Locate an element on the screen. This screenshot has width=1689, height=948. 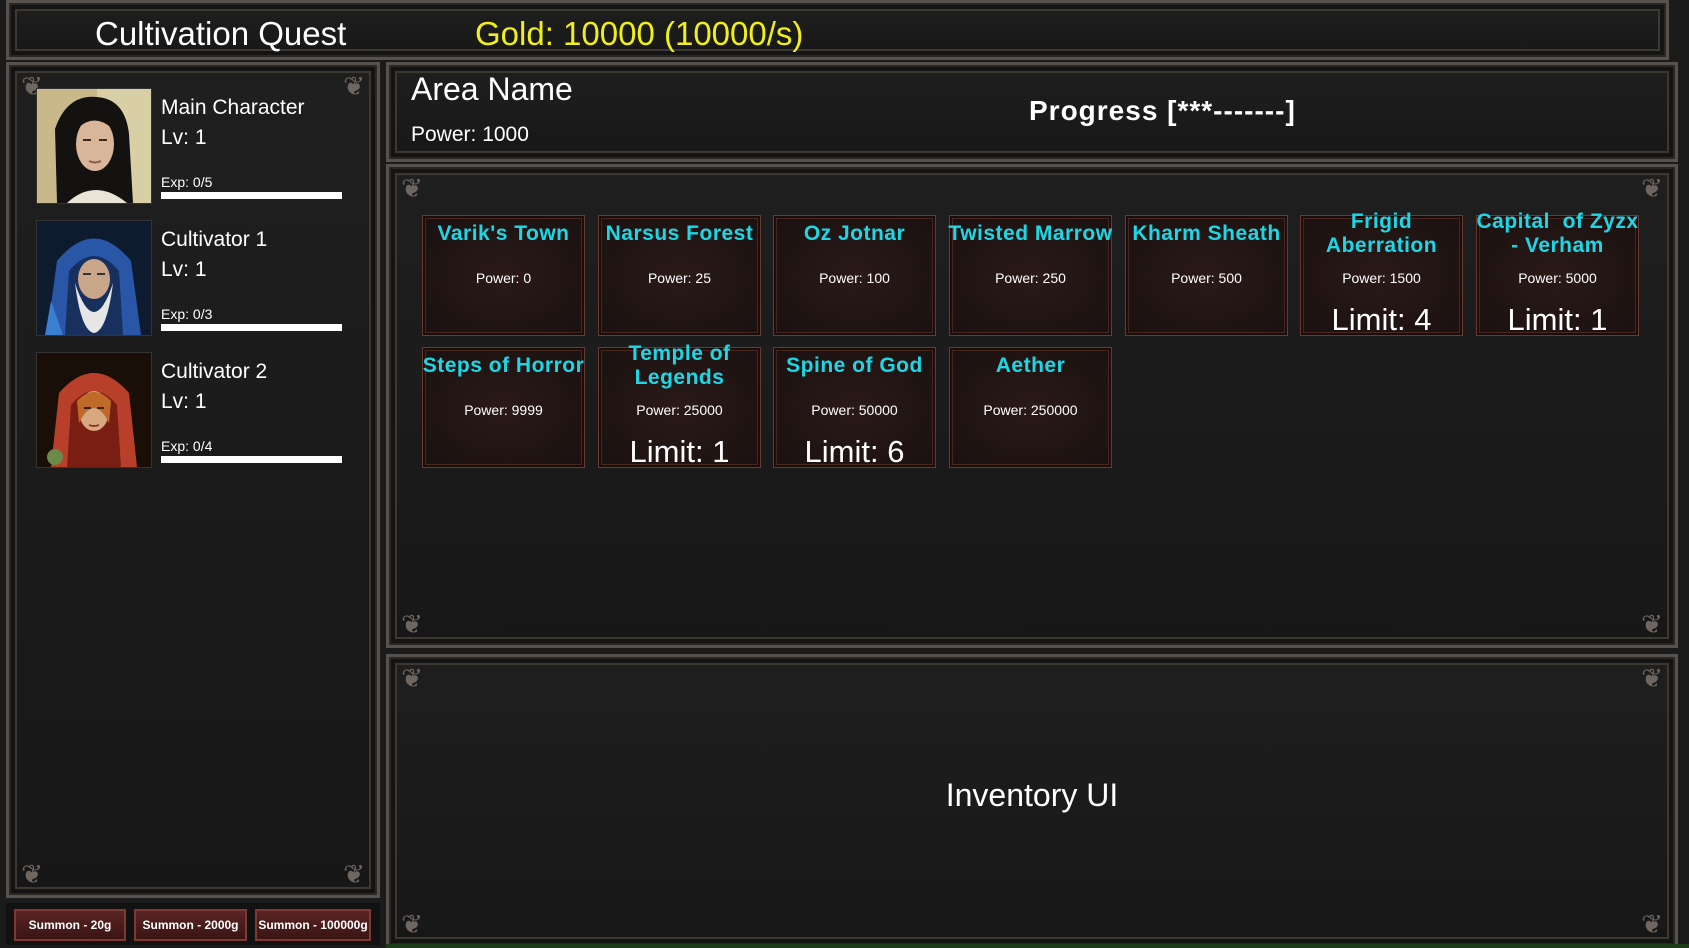
character-card-cultivator-2: Cultivator 2 Lv: 1 Exp: 0/4 is located at coordinates (196, 411).